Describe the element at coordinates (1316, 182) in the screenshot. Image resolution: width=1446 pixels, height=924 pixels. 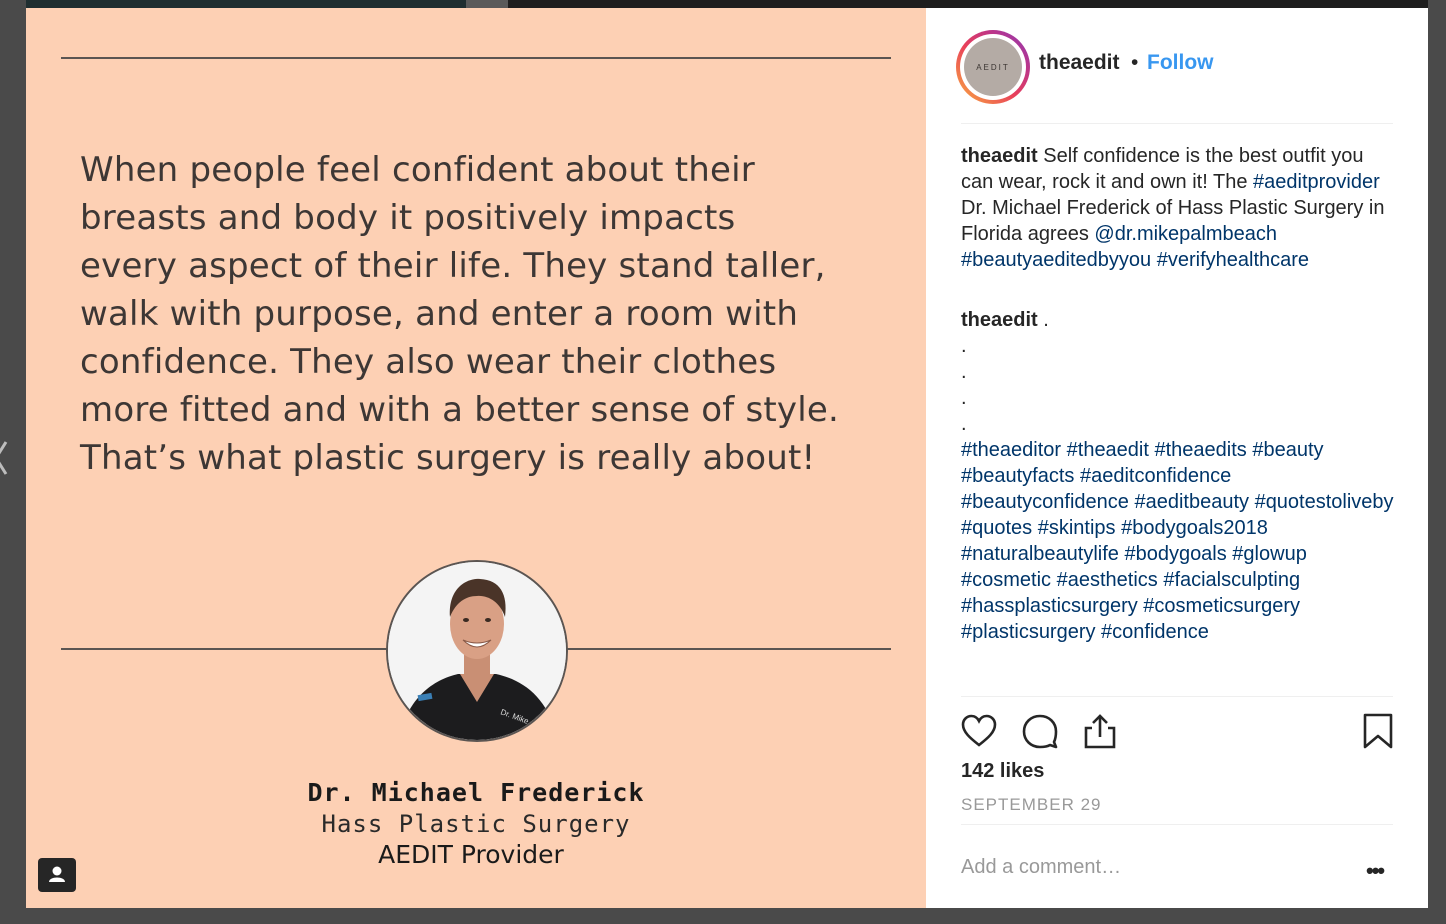
I see `hashtag-link: #aeditprovider` at that location.